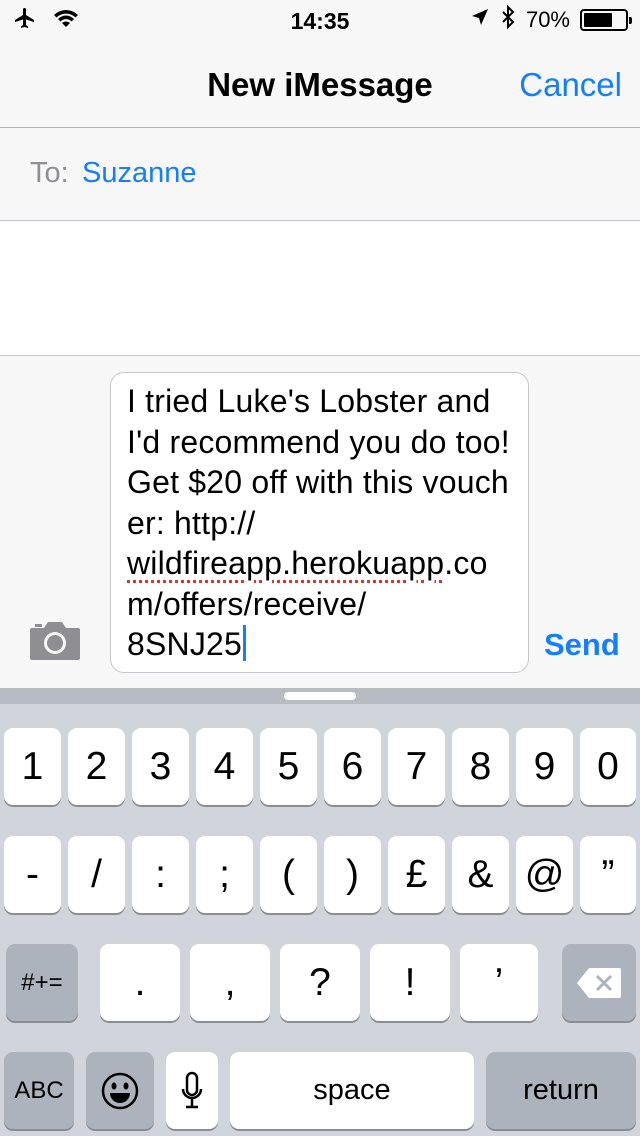 This screenshot has width=640, height=1136. What do you see at coordinates (245, 643) in the screenshot?
I see `text-caret` at bounding box center [245, 643].